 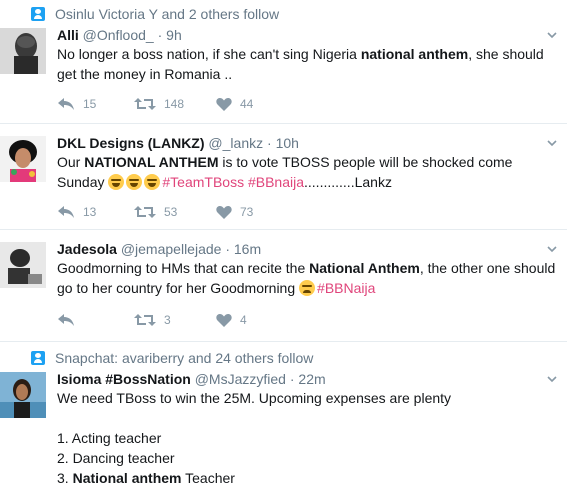 What do you see at coordinates (287, 143) in the screenshot?
I see `timestamp: 10h` at bounding box center [287, 143].